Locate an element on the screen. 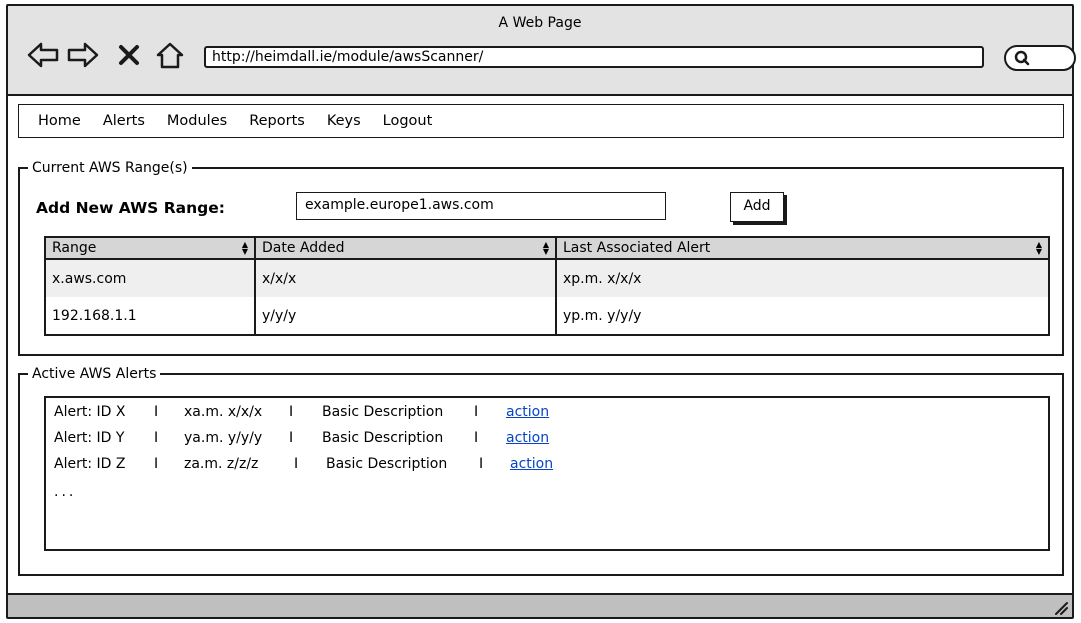  menu-item-modules: Modules is located at coordinates (197, 121).